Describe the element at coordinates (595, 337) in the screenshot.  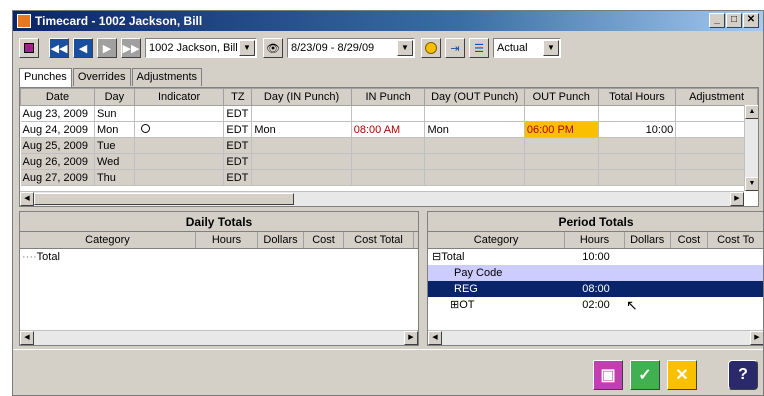
I see `period-horizontal-scrollbar: ◀ ▶` at that location.